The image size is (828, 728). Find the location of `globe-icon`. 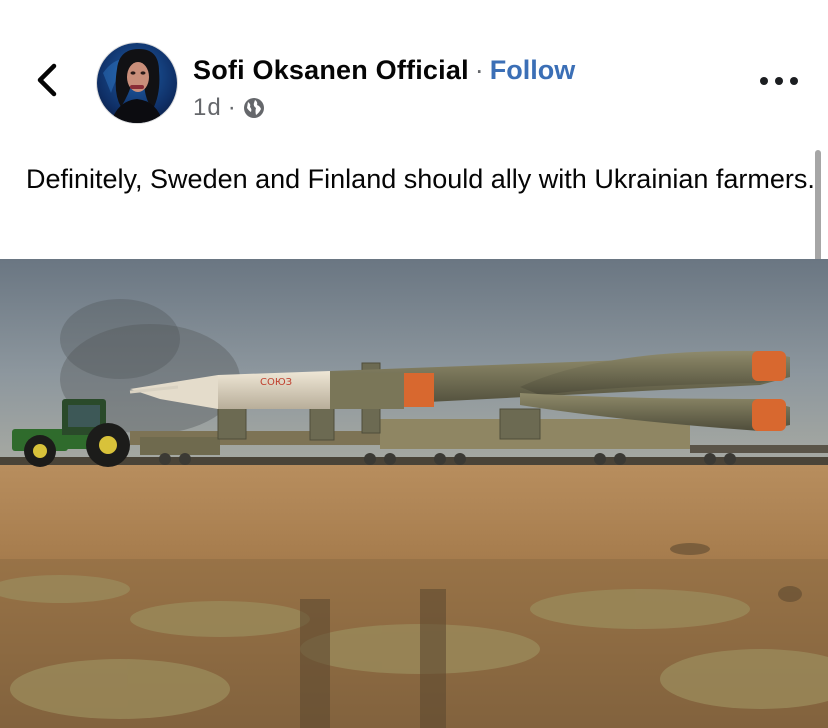

globe-icon is located at coordinates (253, 108).